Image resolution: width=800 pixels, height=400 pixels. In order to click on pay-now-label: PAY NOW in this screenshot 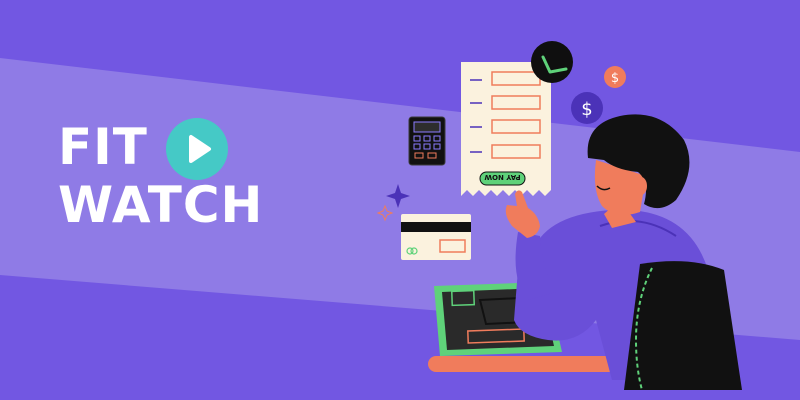, I will do `click(502, 177)`.